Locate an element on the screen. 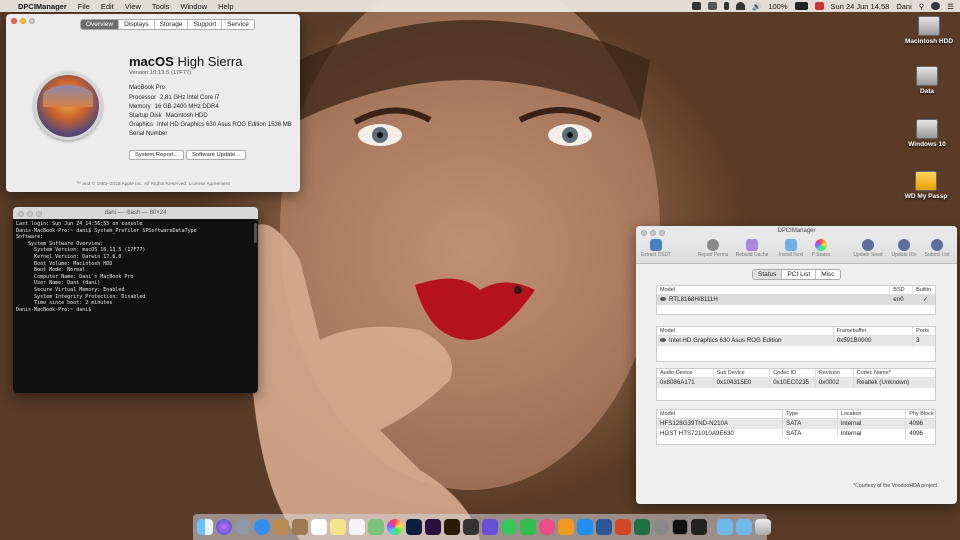 This screenshot has height=540, width=960. update-ids-button: Update IDs is located at coordinates (904, 248).